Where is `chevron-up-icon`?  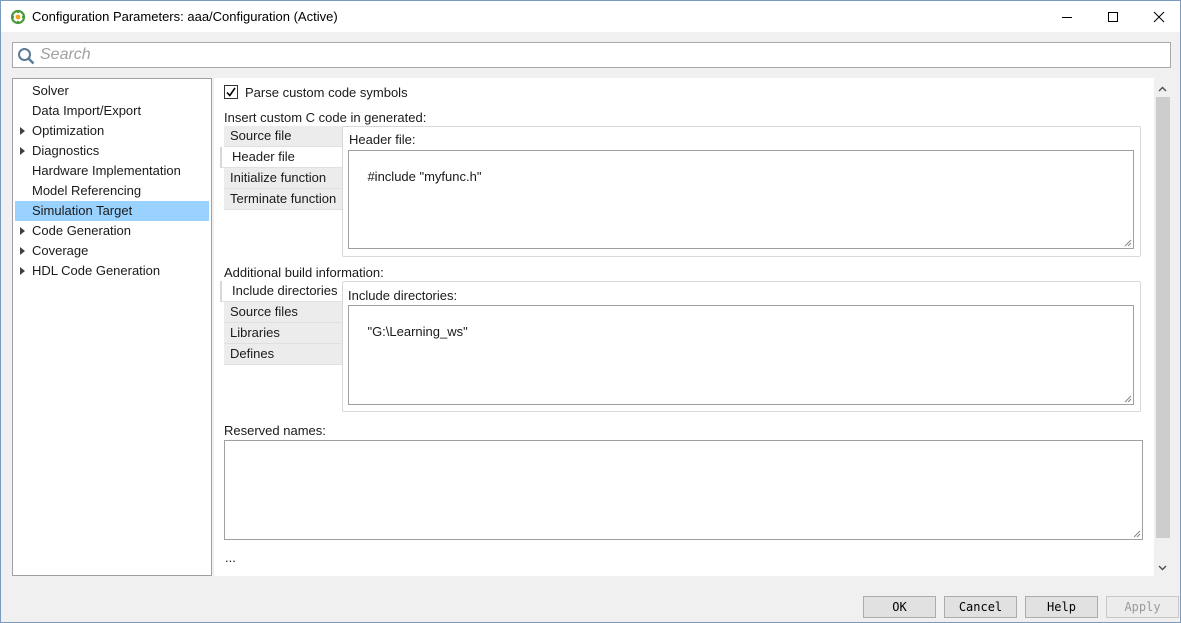
chevron-up-icon is located at coordinates (1162, 88).